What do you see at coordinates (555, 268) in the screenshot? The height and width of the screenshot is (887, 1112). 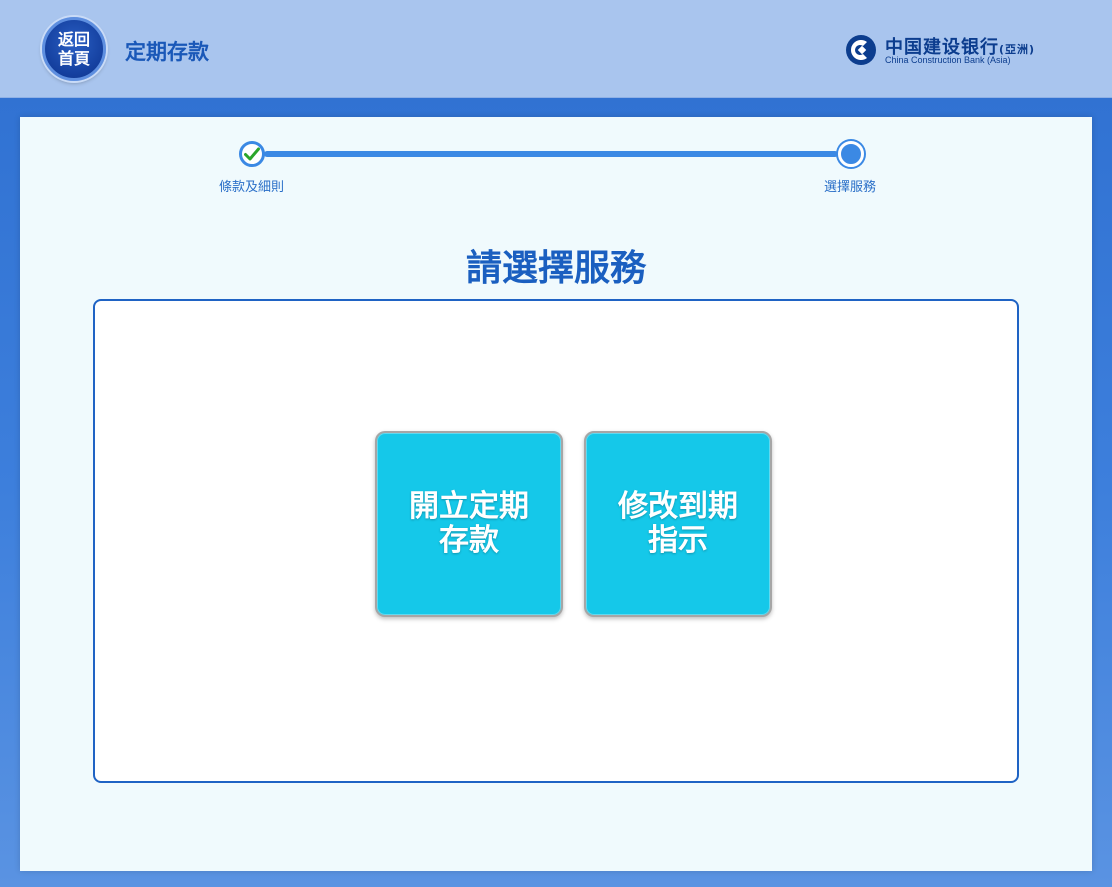 I see `select-service-heading: 請選擇服務` at bounding box center [555, 268].